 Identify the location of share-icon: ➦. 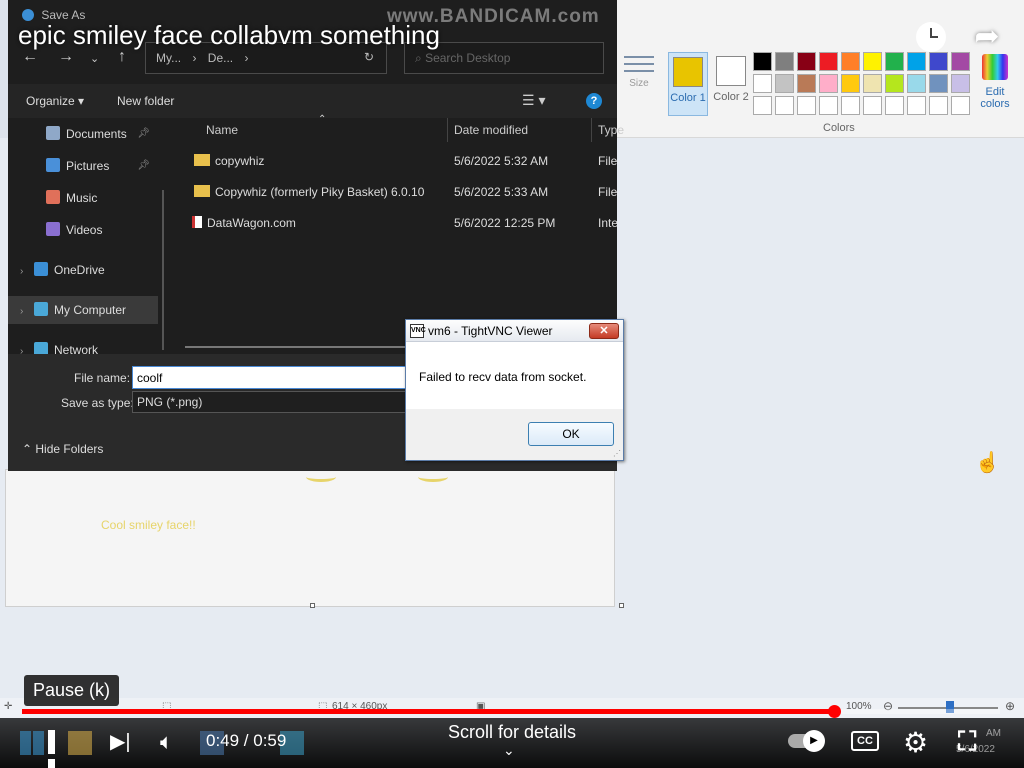
(987, 37).